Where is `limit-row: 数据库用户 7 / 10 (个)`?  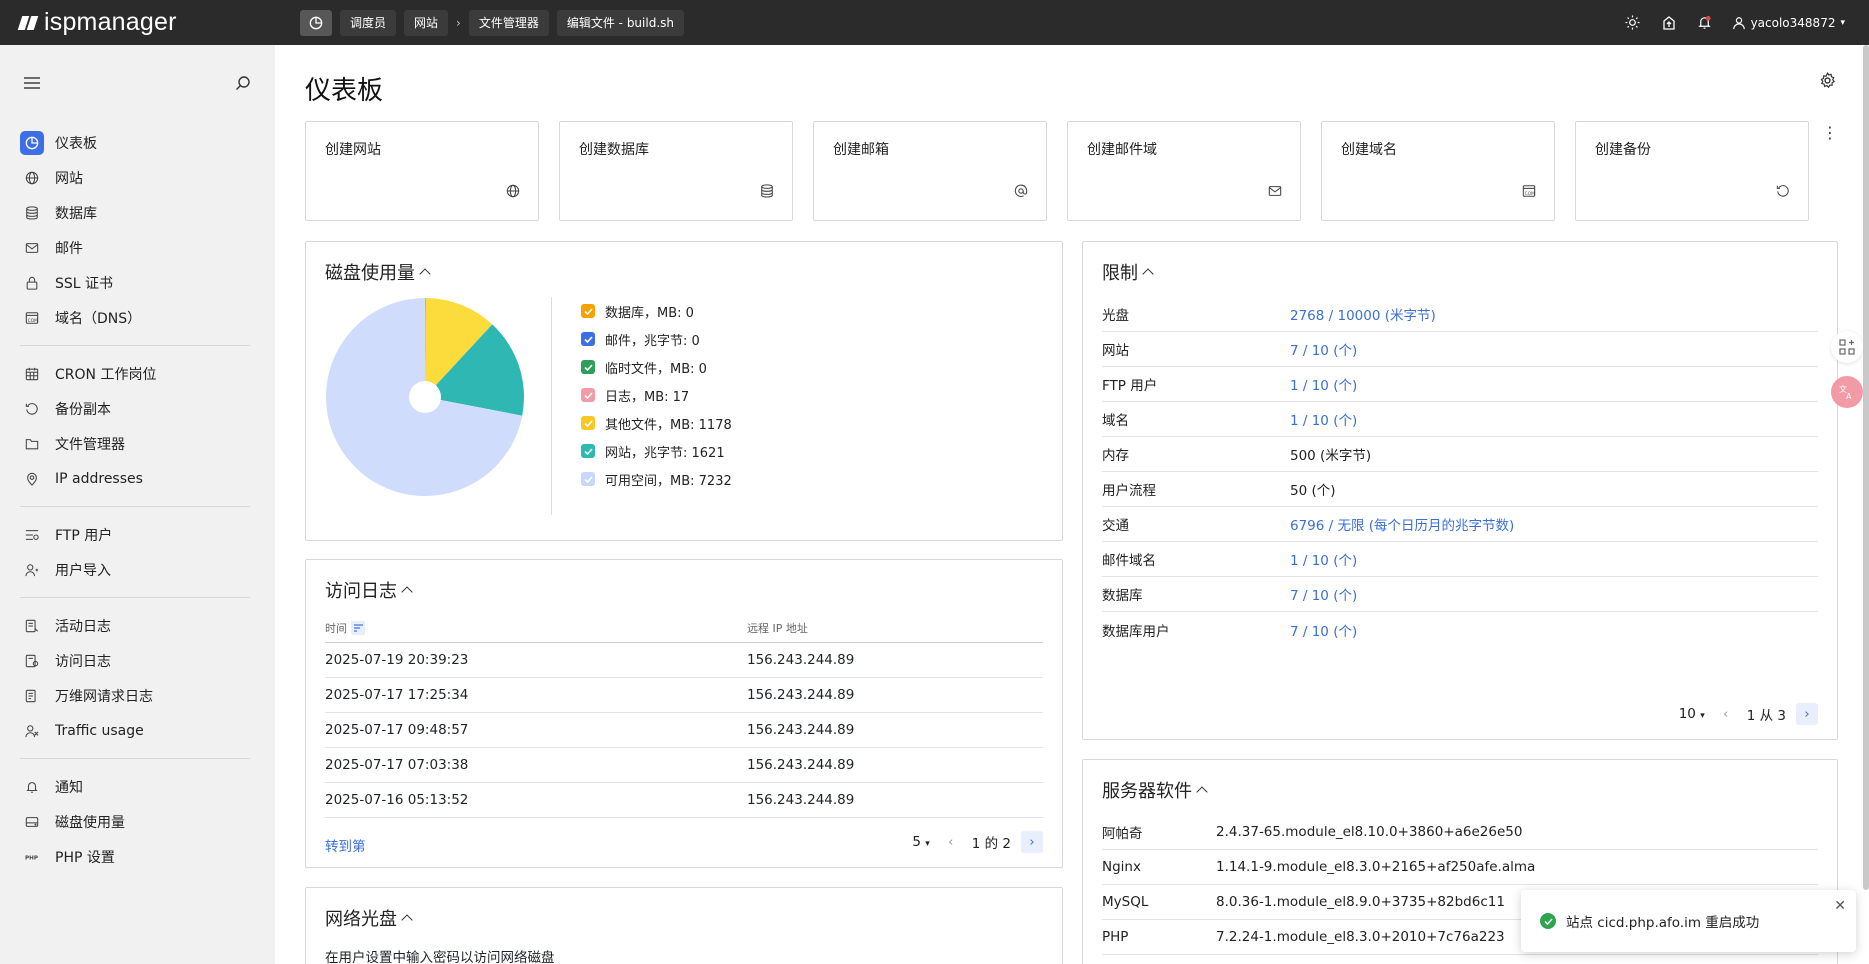
limit-row: 数据库用户 7 / 10 (个) is located at coordinates (1460, 629).